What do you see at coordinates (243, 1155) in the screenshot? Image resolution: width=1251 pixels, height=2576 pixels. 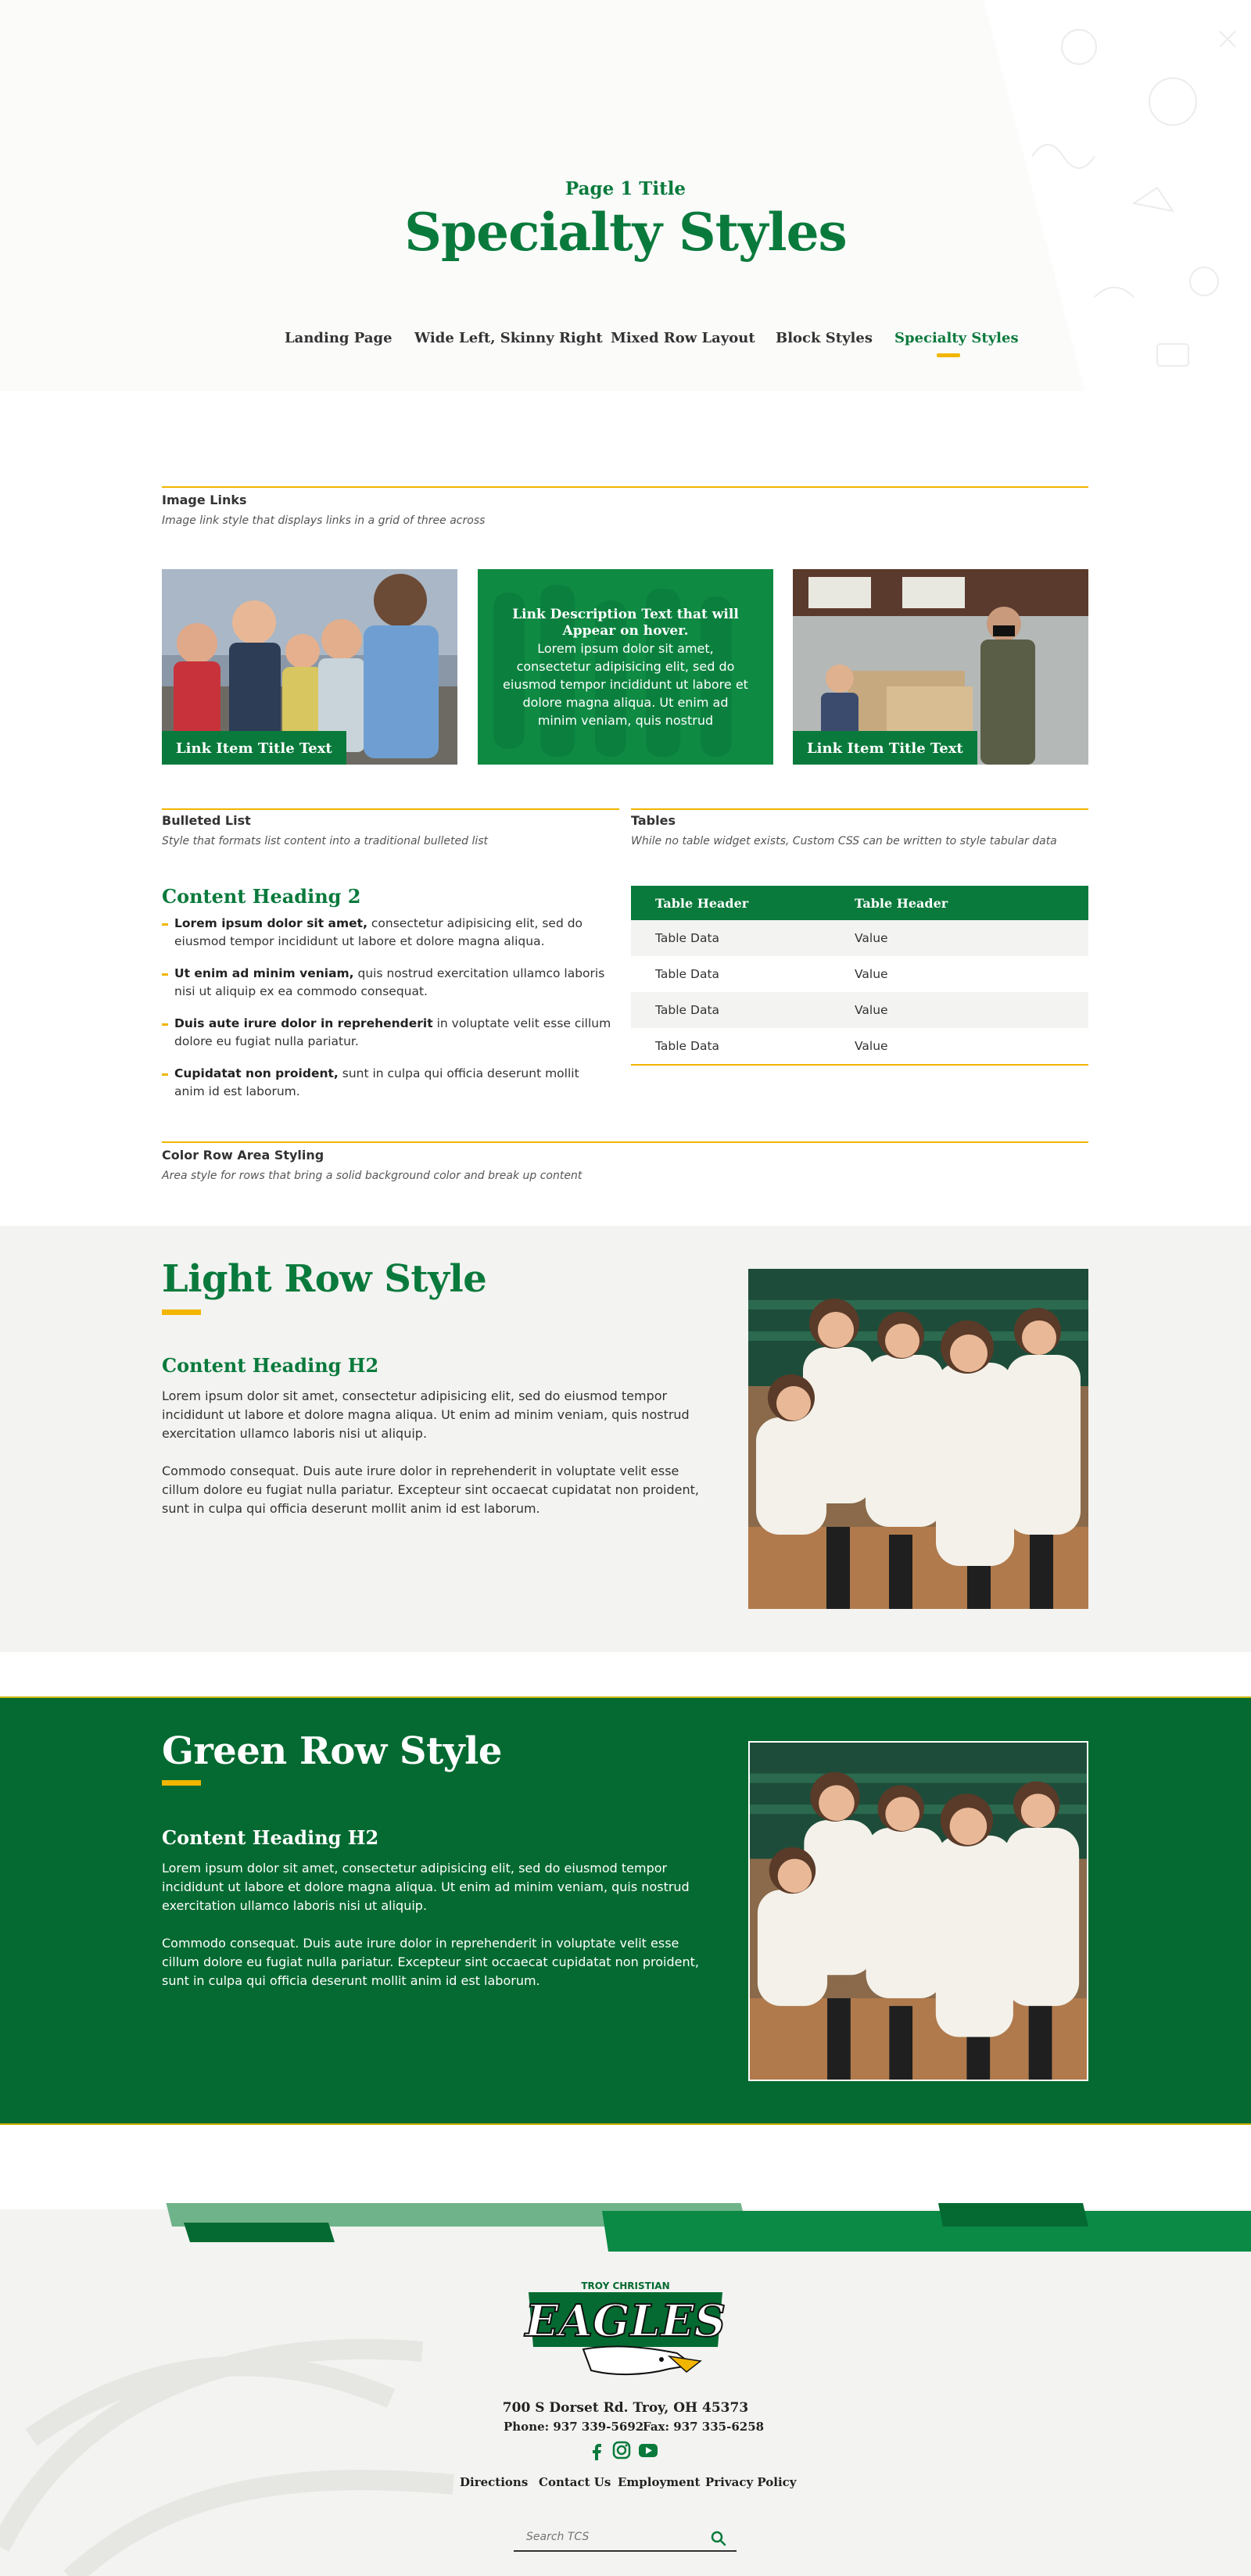 I see `section-label-color-rows: Color Row Area Styling` at bounding box center [243, 1155].